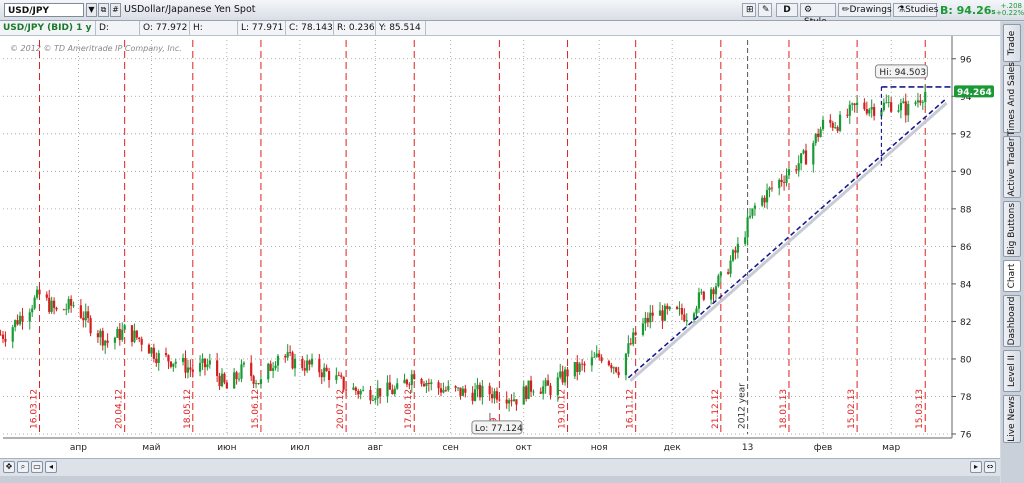 The image size is (1024, 483). What do you see at coordinates (1012, 419) in the screenshot?
I see `tab-live-news: Live News` at bounding box center [1012, 419].